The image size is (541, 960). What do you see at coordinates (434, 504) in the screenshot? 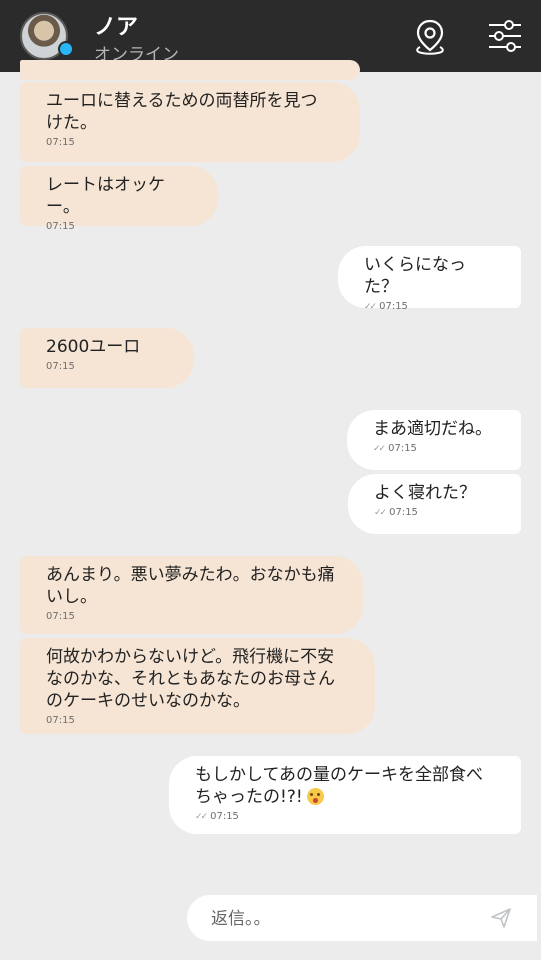
I see `message-bubble-sent: よく寝れた？ ✓✓ 07:15` at bounding box center [434, 504].